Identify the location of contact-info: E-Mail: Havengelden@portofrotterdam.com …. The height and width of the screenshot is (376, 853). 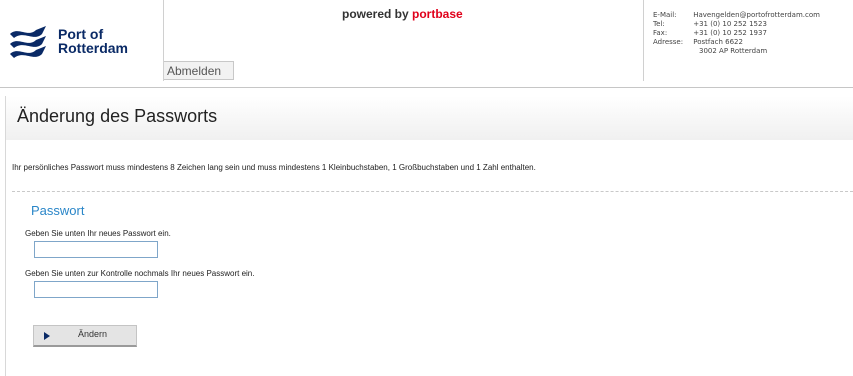
(736, 33).